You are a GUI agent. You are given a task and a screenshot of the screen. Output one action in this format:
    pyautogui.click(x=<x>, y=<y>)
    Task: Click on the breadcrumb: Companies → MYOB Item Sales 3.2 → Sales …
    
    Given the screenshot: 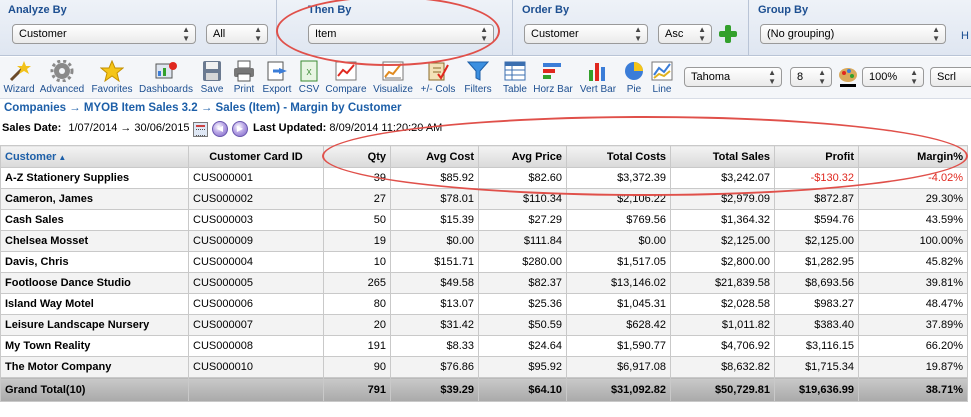 What is the action you would take?
    pyautogui.click(x=203, y=108)
    